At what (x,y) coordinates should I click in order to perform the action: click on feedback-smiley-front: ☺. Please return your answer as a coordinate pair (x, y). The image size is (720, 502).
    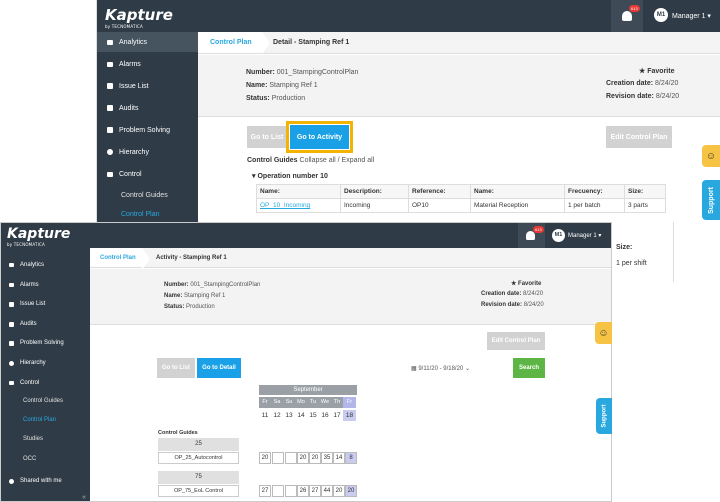
    Looking at the image, I should click on (603, 333).